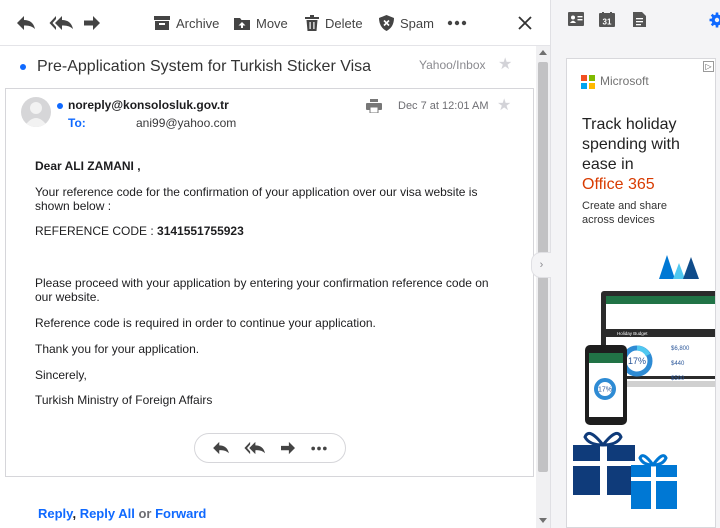 The height and width of the screenshot is (528, 720). I want to click on delete-label: Delete, so click(344, 23).